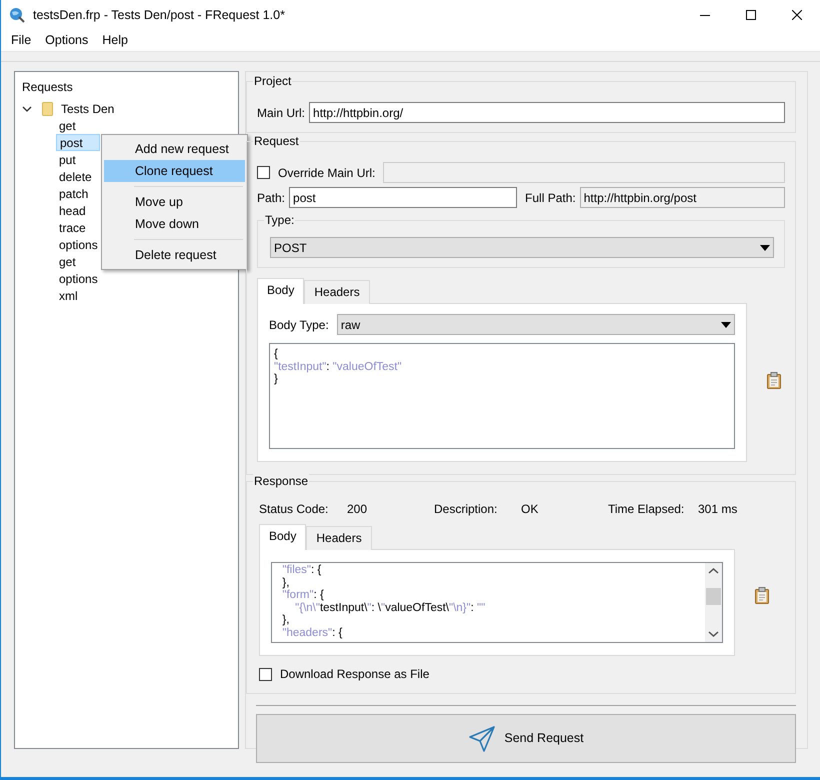 This screenshot has width=820, height=780. I want to click on code-line: }, so click(276, 379).